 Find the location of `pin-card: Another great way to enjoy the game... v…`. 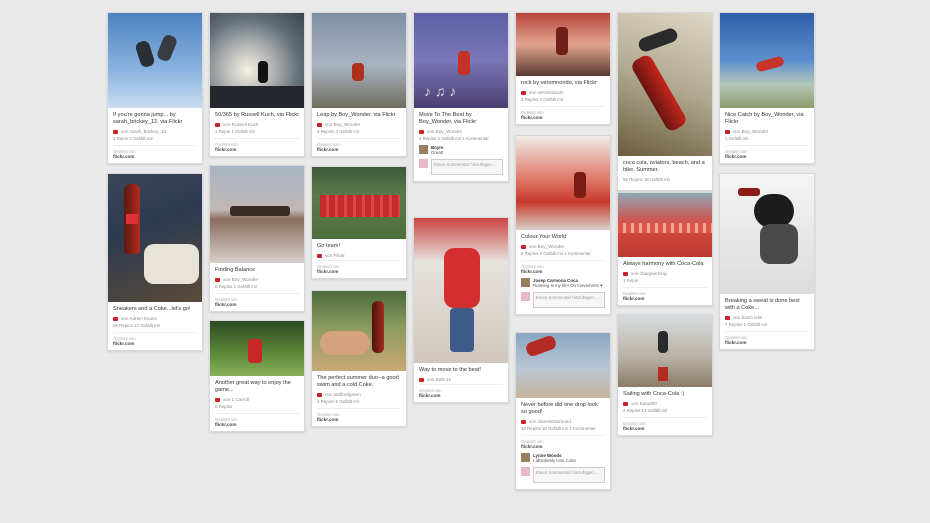

pin-card: Another great way to enjoy the game... v… is located at coordinates (257, 376).